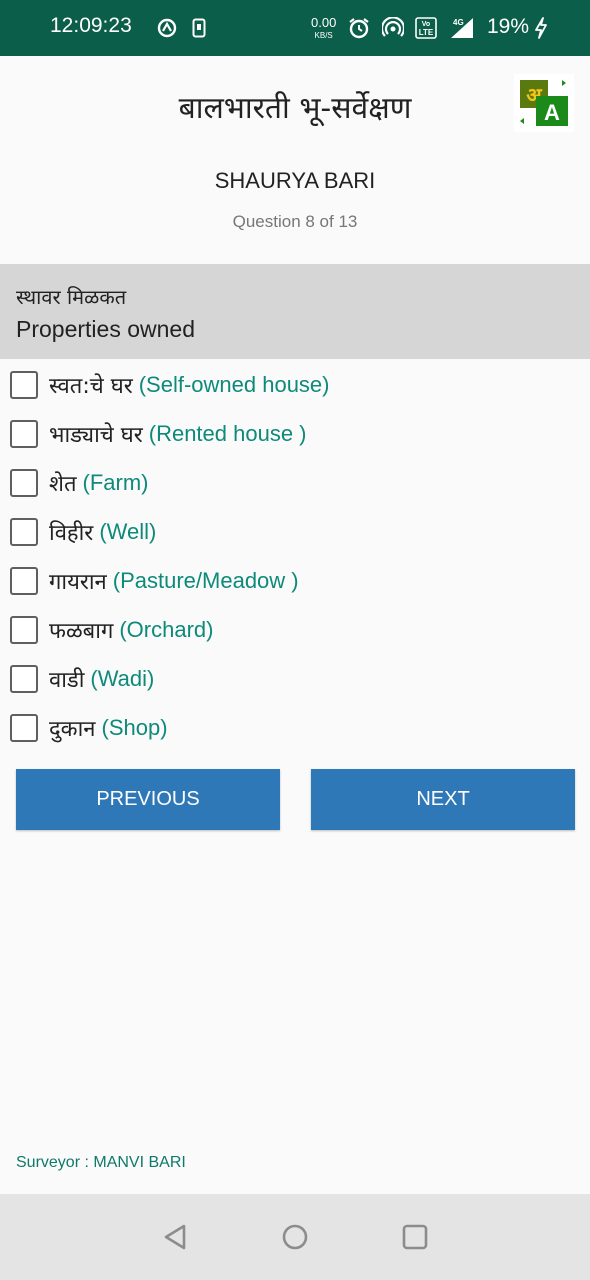 The height and width of the screenshot is (1280, 590). Describe the element at coordinates (462, 28) in the screenshot. I see `signal-icon: 4G` at that location.